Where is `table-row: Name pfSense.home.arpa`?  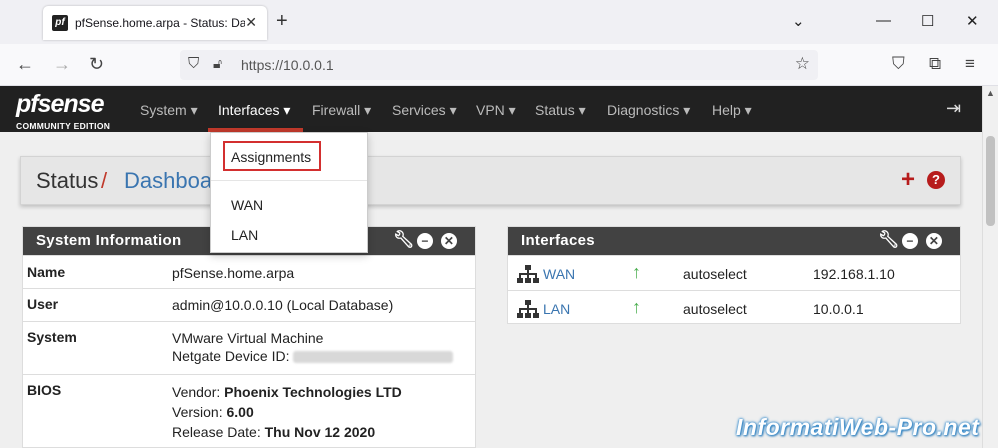 table-row: Name pfSense.home.arpa is located at coordinates (249, 271).